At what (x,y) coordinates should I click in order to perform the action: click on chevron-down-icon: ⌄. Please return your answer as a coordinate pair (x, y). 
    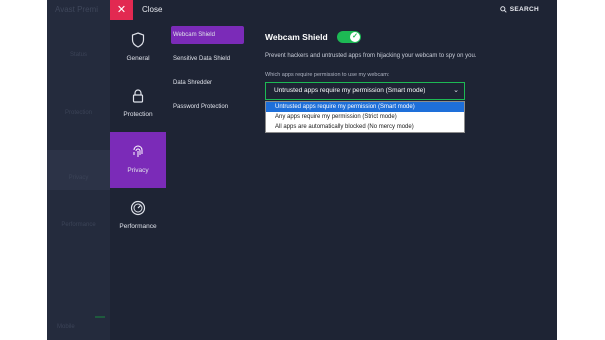
    Looking at the image, I should click on (456, 90).